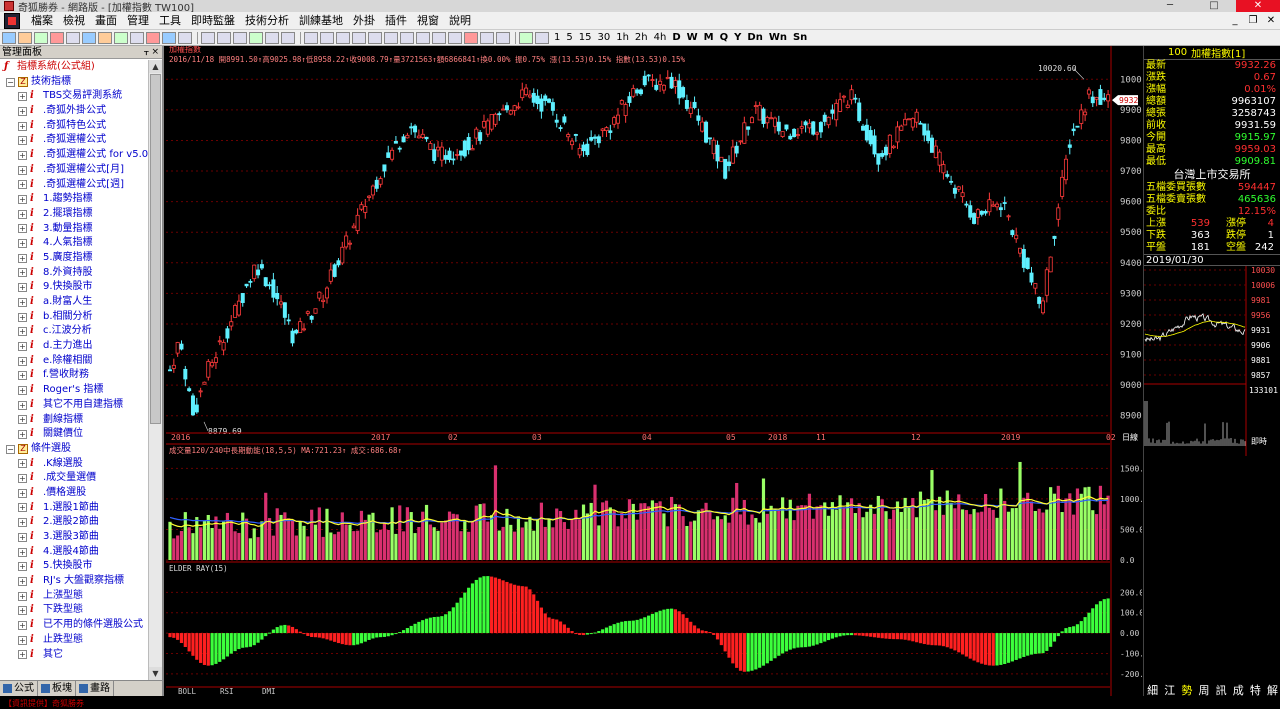  Describe the element at coordinates (585, 38) in the screenshot. I see `period-button-15: 15` at that location.